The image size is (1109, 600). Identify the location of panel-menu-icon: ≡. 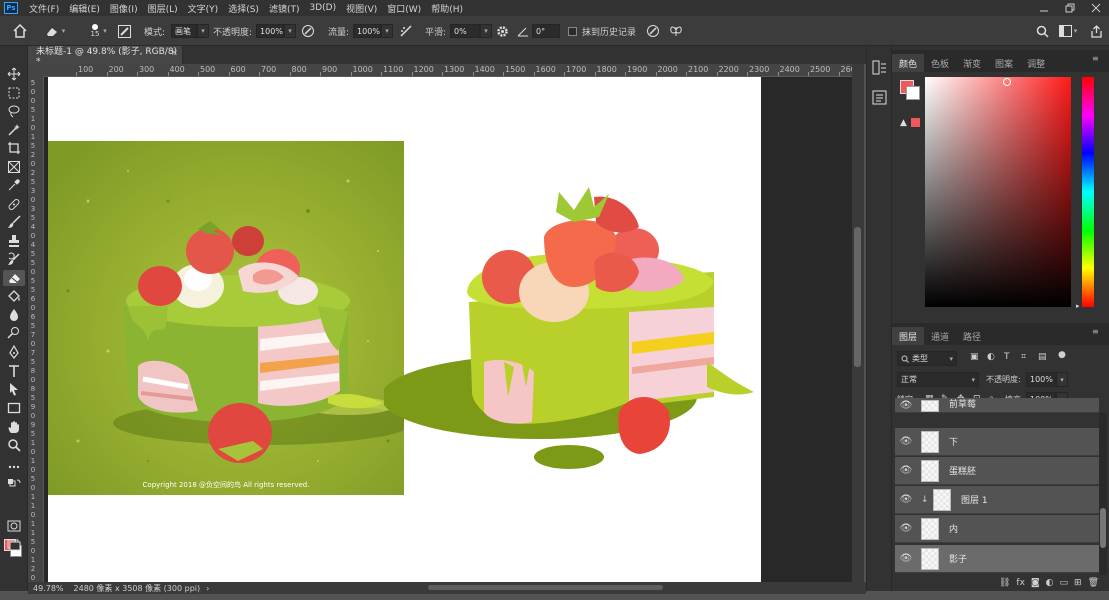
(1095, 58).